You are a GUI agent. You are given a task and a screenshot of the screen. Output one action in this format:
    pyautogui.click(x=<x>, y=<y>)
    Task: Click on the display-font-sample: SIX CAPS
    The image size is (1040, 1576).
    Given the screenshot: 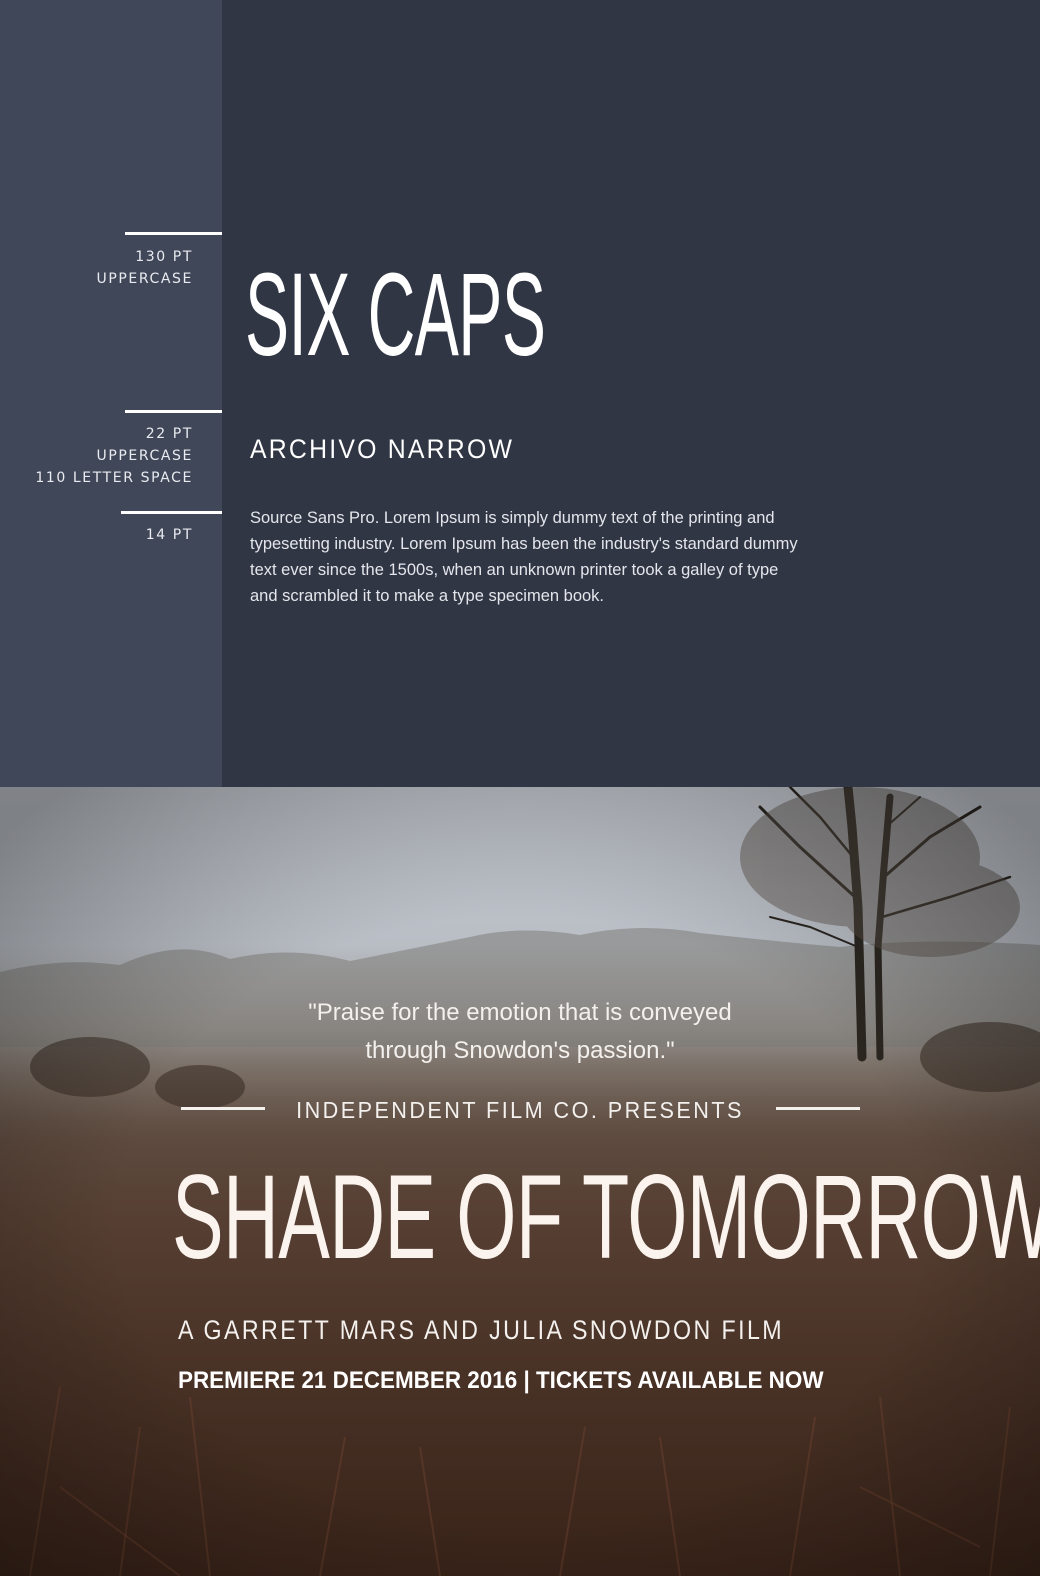 What is the action you would take?
    pyautogui.click(x=395, y=315)
    